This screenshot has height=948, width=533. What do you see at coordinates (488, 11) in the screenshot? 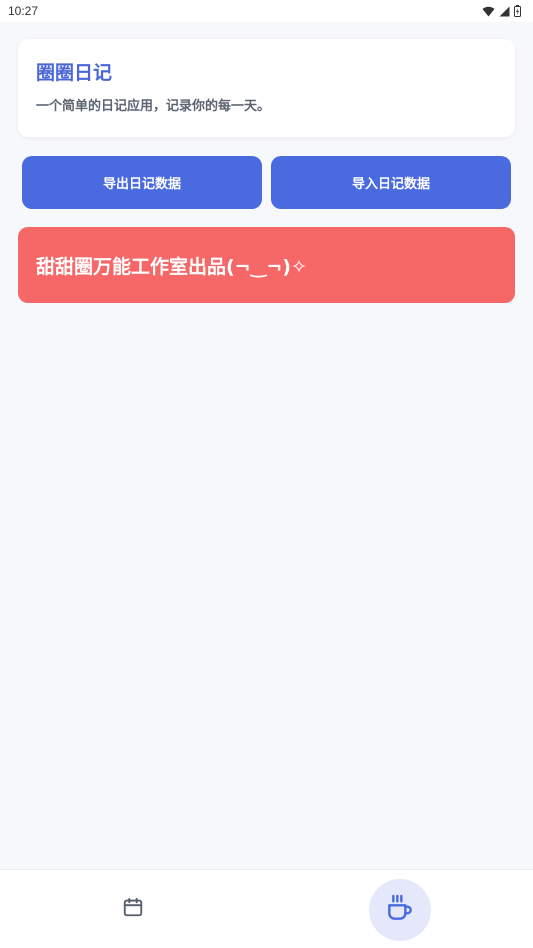
I see `wifi-icon` at bounding box center [488, 11].